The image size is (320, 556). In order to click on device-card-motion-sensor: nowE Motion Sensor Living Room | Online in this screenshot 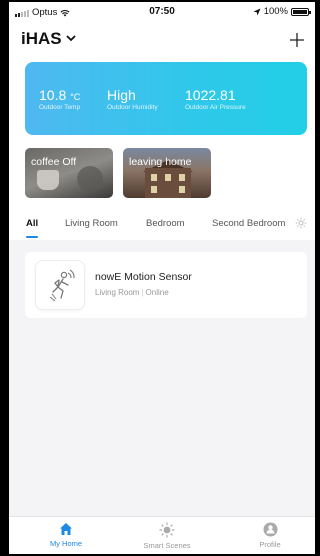, I will do `click(166, 285)`.